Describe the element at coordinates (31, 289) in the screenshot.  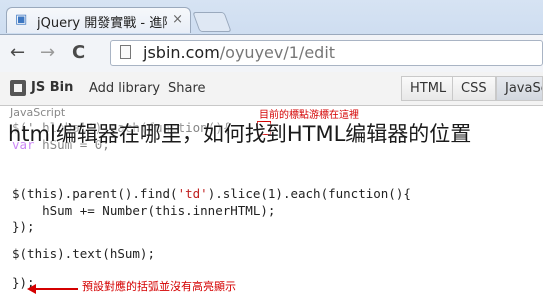
I see `annotation-arrow-icon` at that location.